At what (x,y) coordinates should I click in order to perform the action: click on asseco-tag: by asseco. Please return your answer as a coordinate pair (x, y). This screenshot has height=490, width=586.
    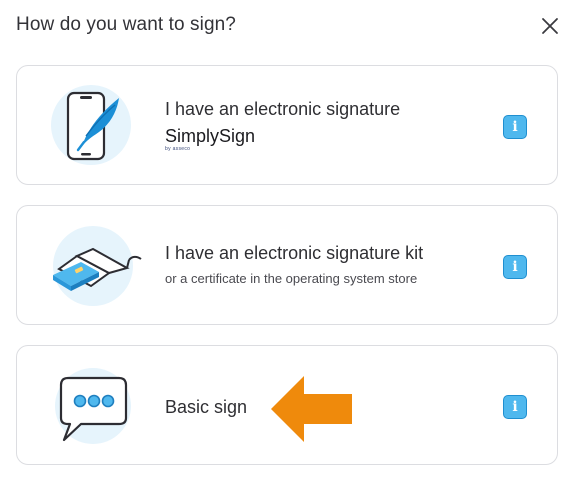
    Looking at the image, I should click on (178, 149).